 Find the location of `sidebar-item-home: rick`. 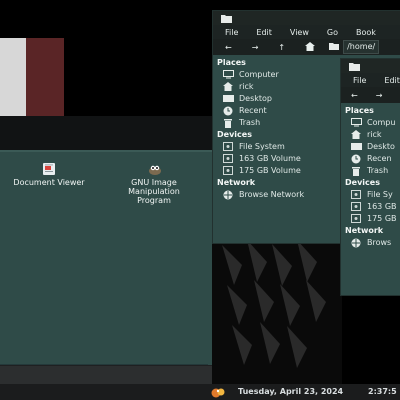

sidebar-item-home: rick is located at coordinates (370, 135).